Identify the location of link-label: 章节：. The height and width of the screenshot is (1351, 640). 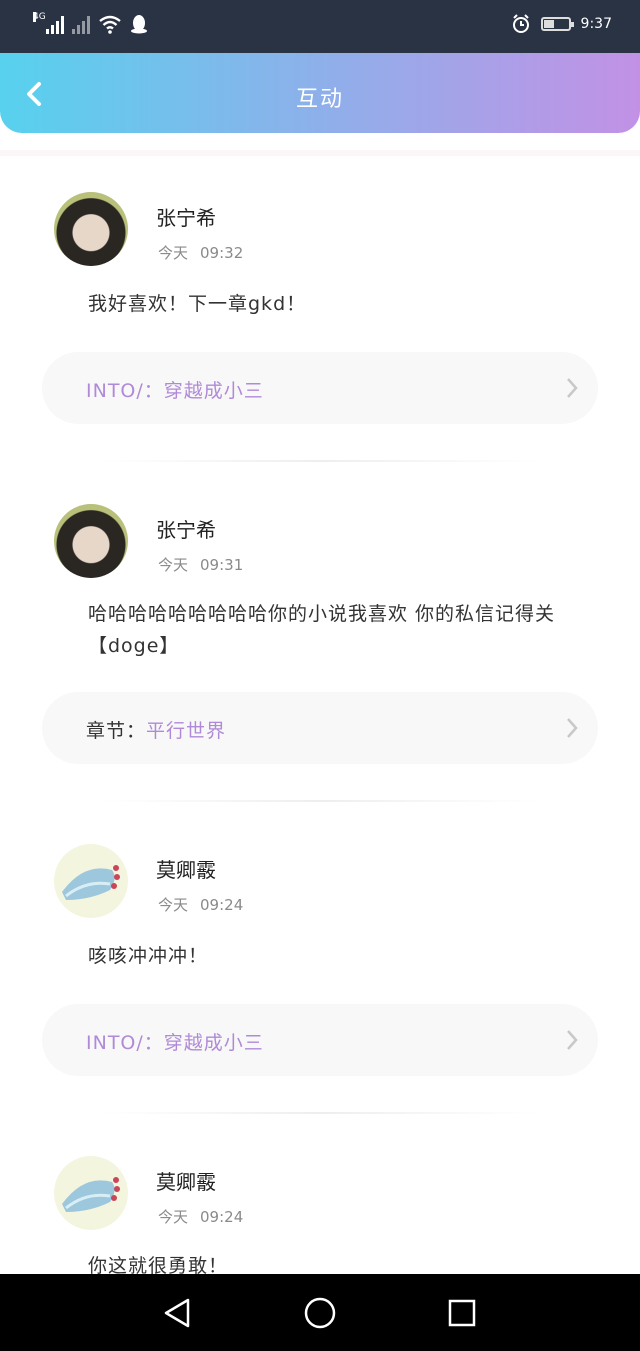
(116, 731).